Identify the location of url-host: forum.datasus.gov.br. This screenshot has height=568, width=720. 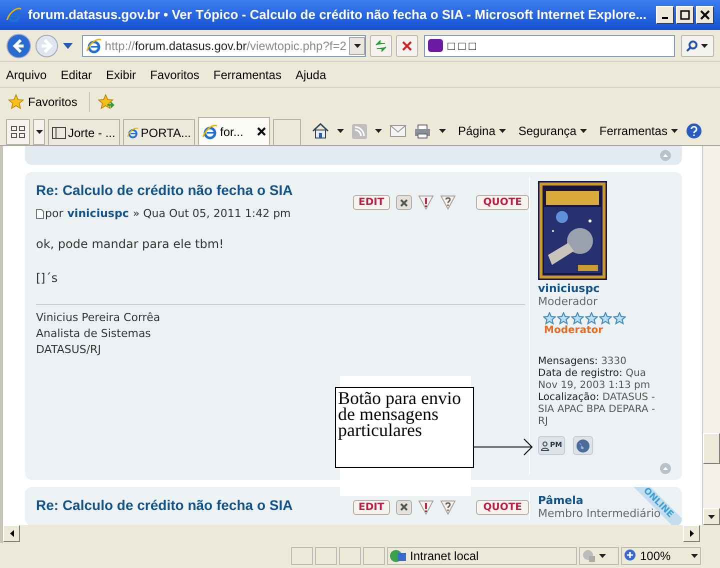
(190, 45).